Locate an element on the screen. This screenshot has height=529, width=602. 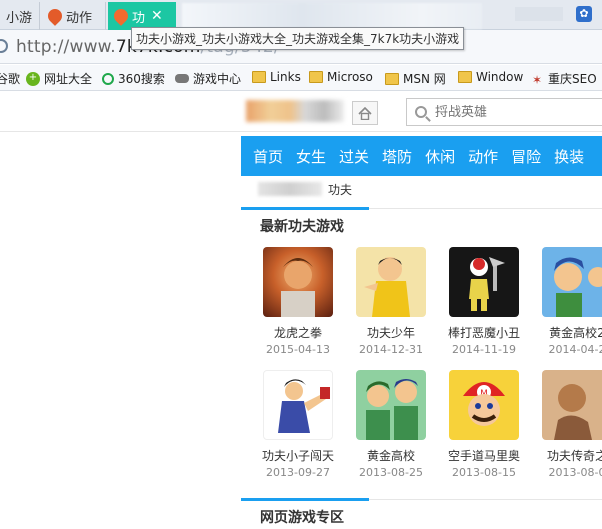
tab-xiaoyou: 小游 is located at coordinates (20, 16).